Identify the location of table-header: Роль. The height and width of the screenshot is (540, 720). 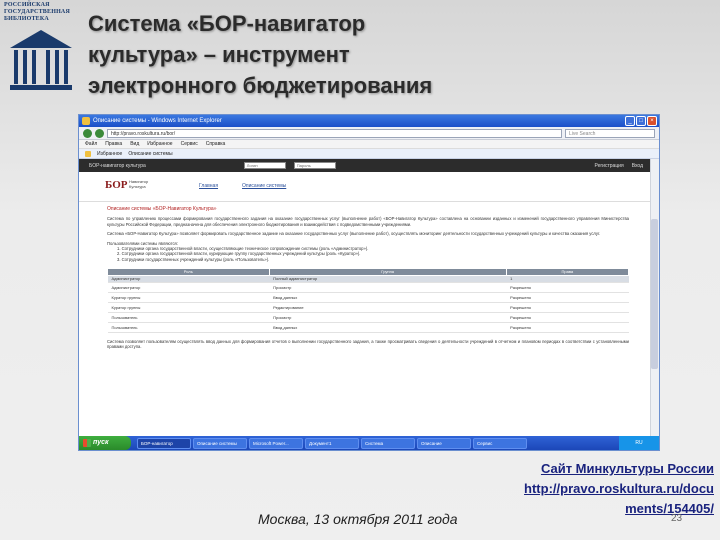
(188, 271).